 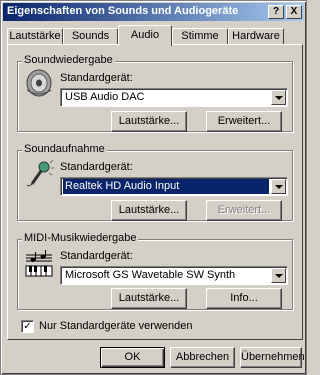 What do you see at coordinates (68, 60) in the screenshot?
I see `playback-group-label: Soundwiedergabe` at bounding box center [68, 60].